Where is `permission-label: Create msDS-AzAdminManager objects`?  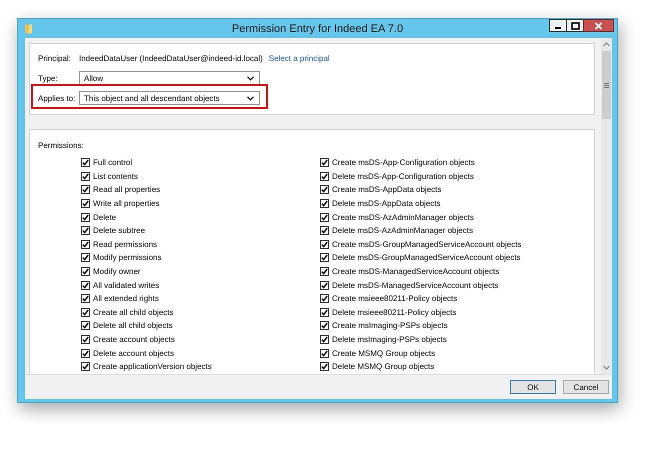 permission-label: Create msDS-AzAdminManager objects is located at coordinates (403, 217).